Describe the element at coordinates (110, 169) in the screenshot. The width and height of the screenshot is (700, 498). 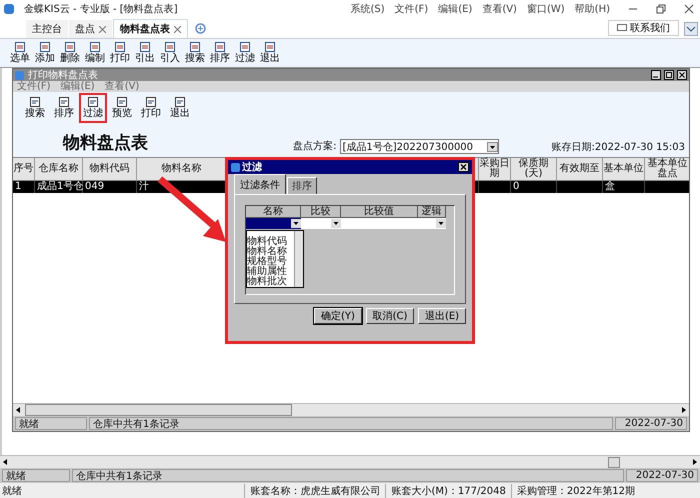
I see `column-header: 物料代码` at that location.